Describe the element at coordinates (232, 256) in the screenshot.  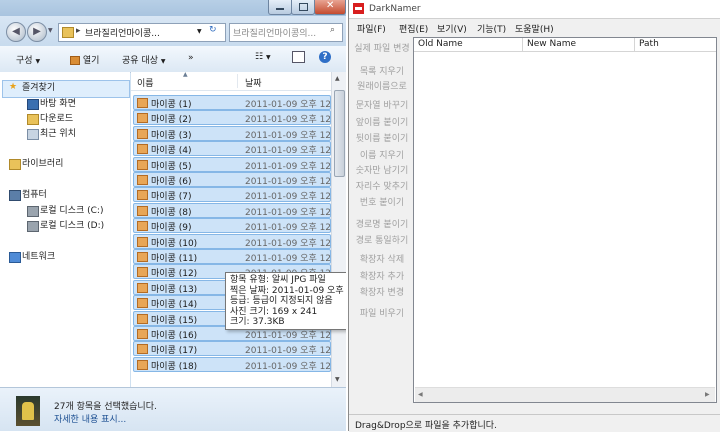
I see `file-row: 마이콩 (11) 2011-01-09 오후 12:` at that location.